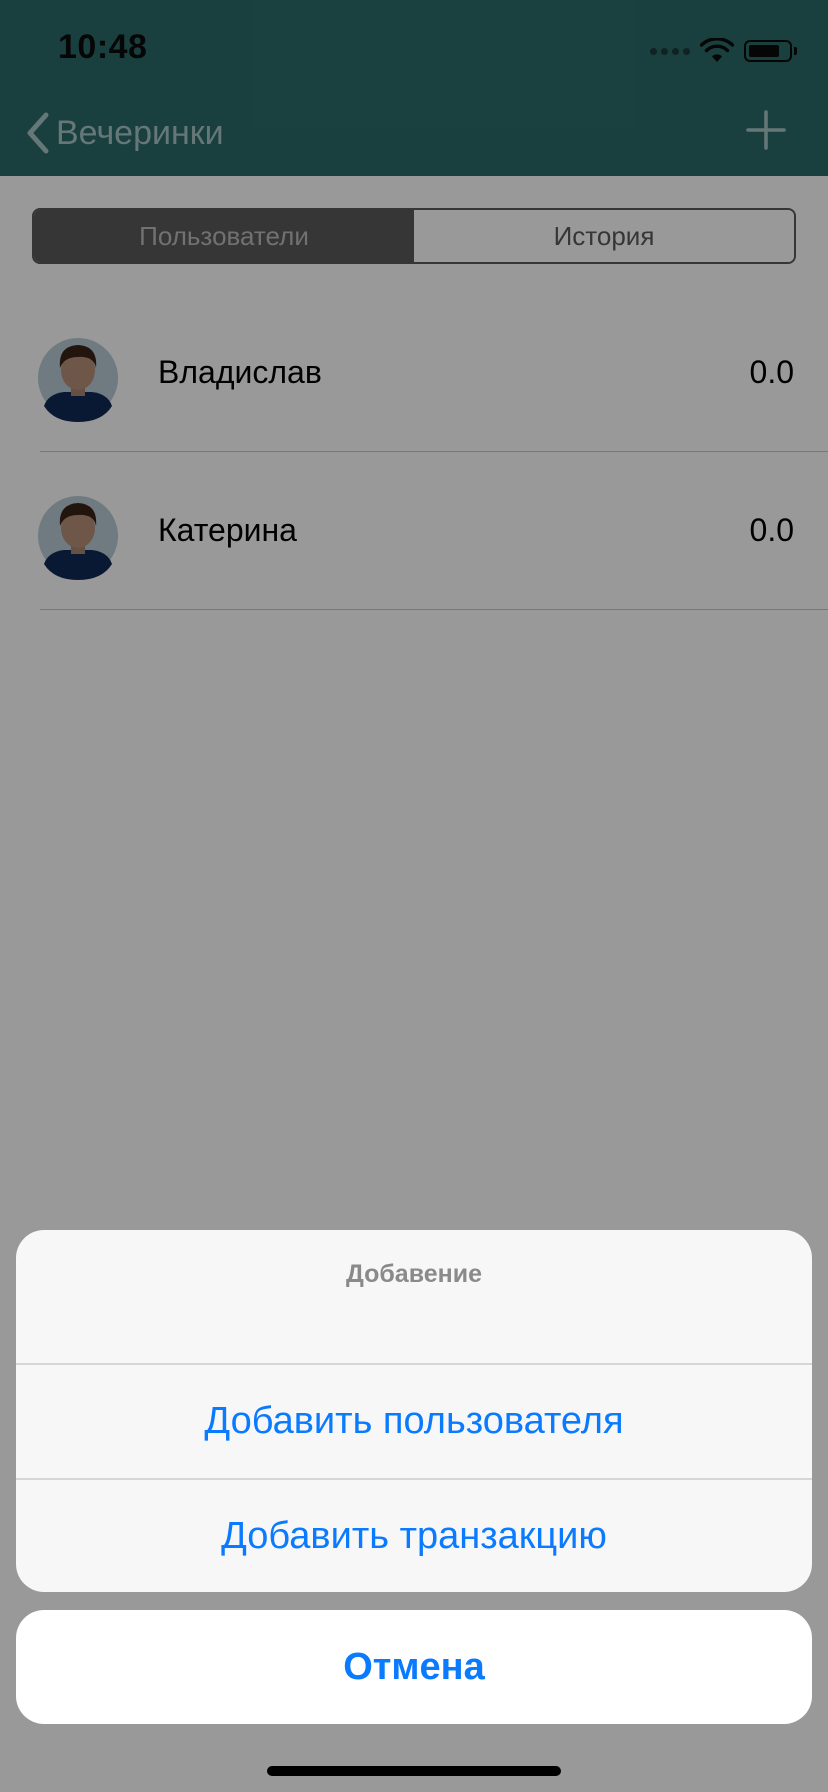  What do you see at coordinates (414, 1421) in the screenshot?
I see `add-user-button: Добавить пользователя` at bounding box center [414, 1421].